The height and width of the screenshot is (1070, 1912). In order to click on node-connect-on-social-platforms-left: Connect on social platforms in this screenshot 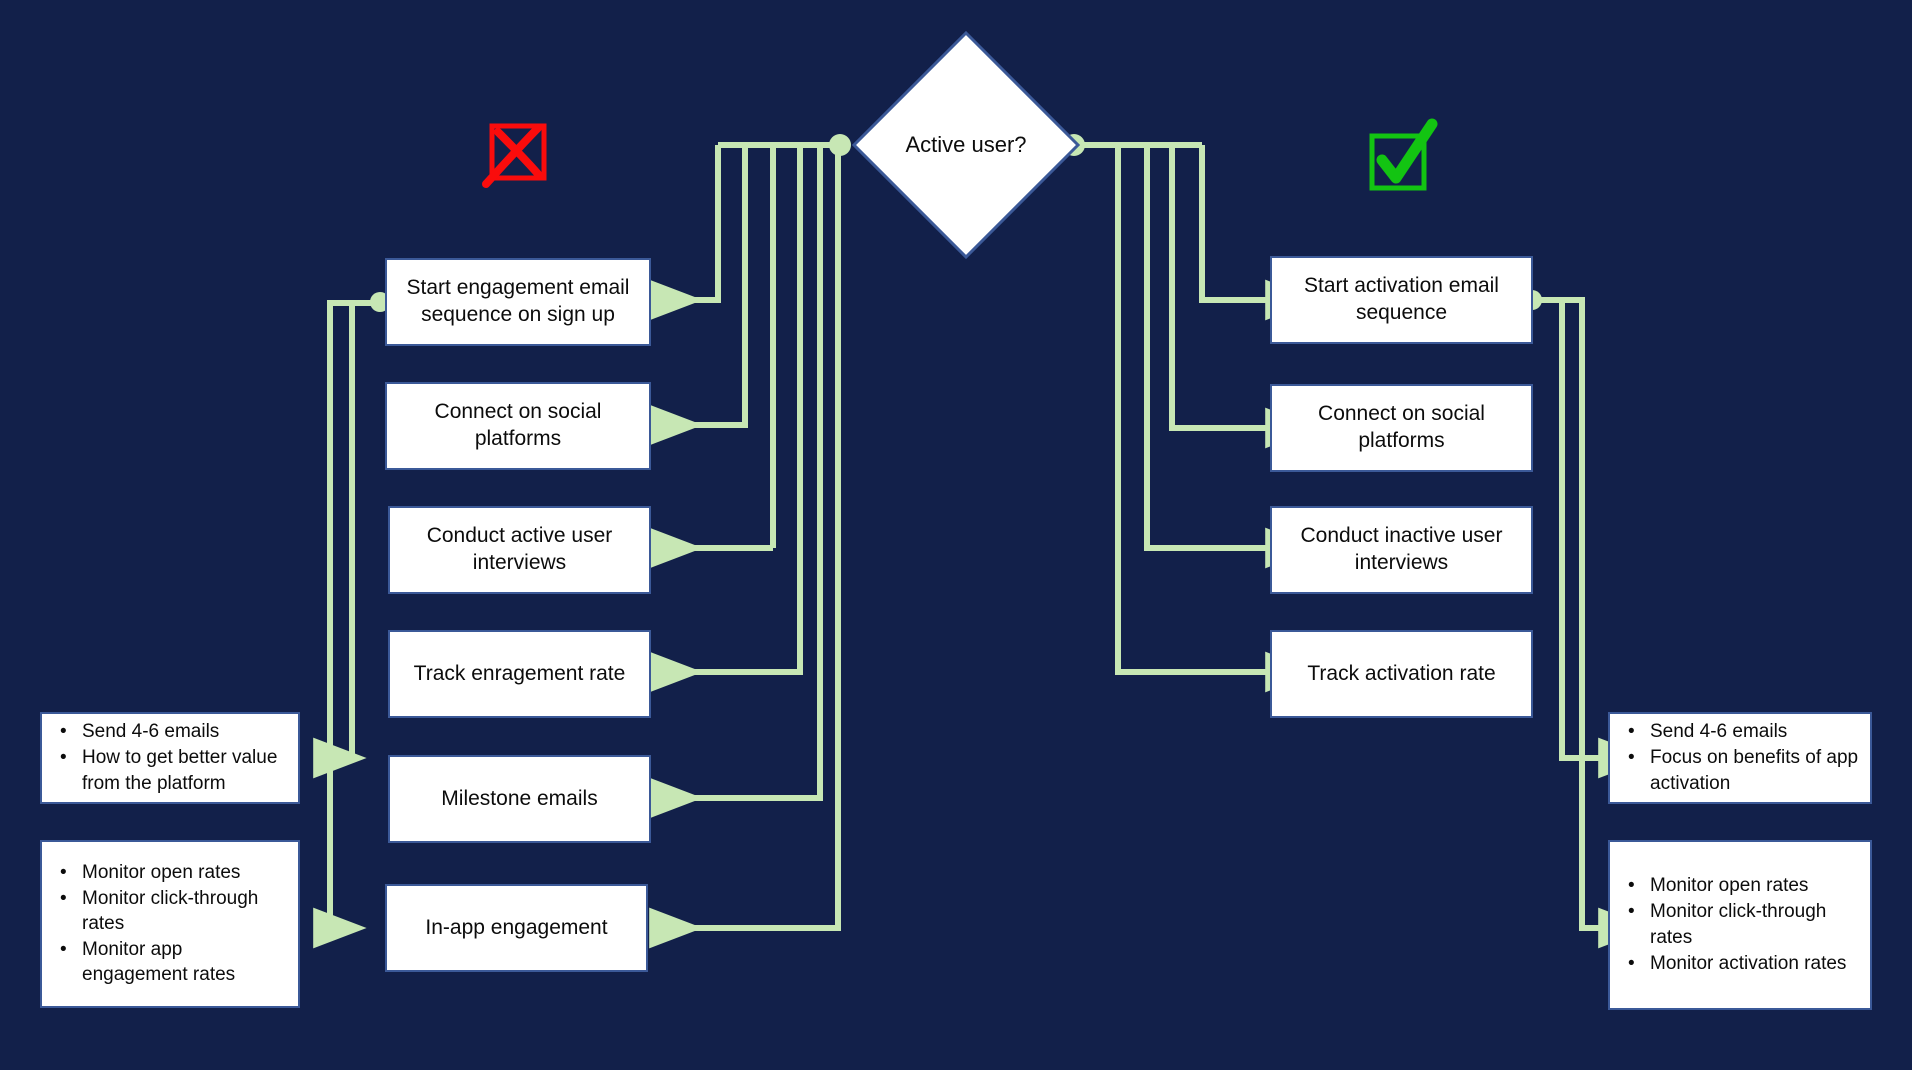, I will do `click(518, 426)`.